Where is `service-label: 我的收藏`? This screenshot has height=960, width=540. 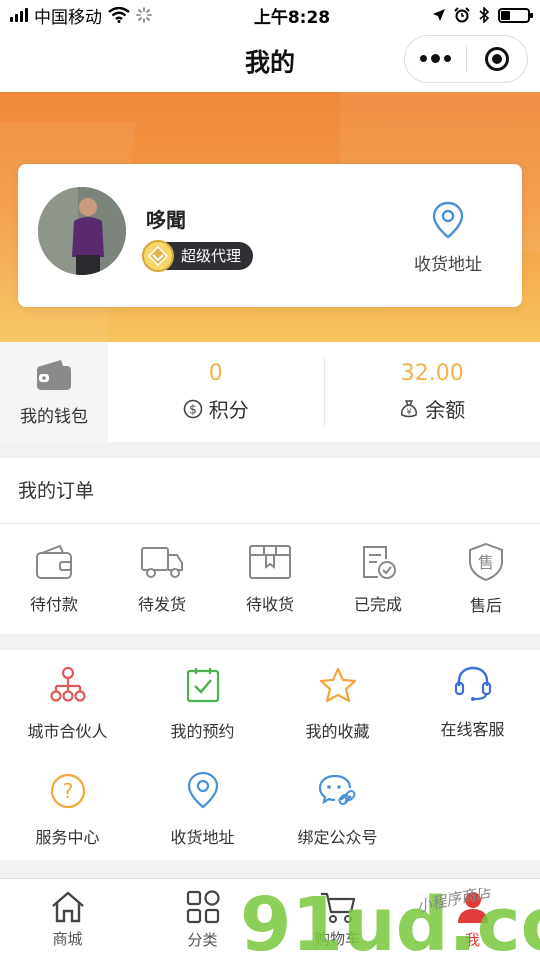 service-label: 我的收藏 is located at coordinates (337, 731).